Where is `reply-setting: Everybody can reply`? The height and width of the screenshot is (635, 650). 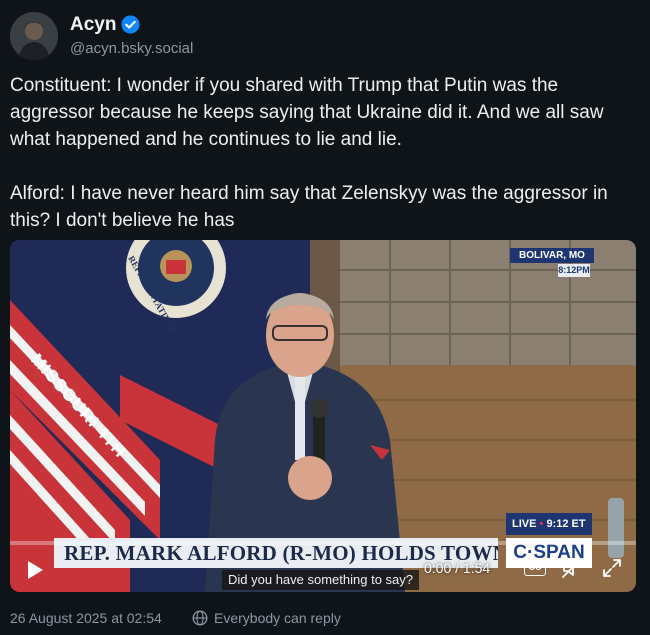 reply-setting: Everybody can reply is located at coordinates (266, 618).